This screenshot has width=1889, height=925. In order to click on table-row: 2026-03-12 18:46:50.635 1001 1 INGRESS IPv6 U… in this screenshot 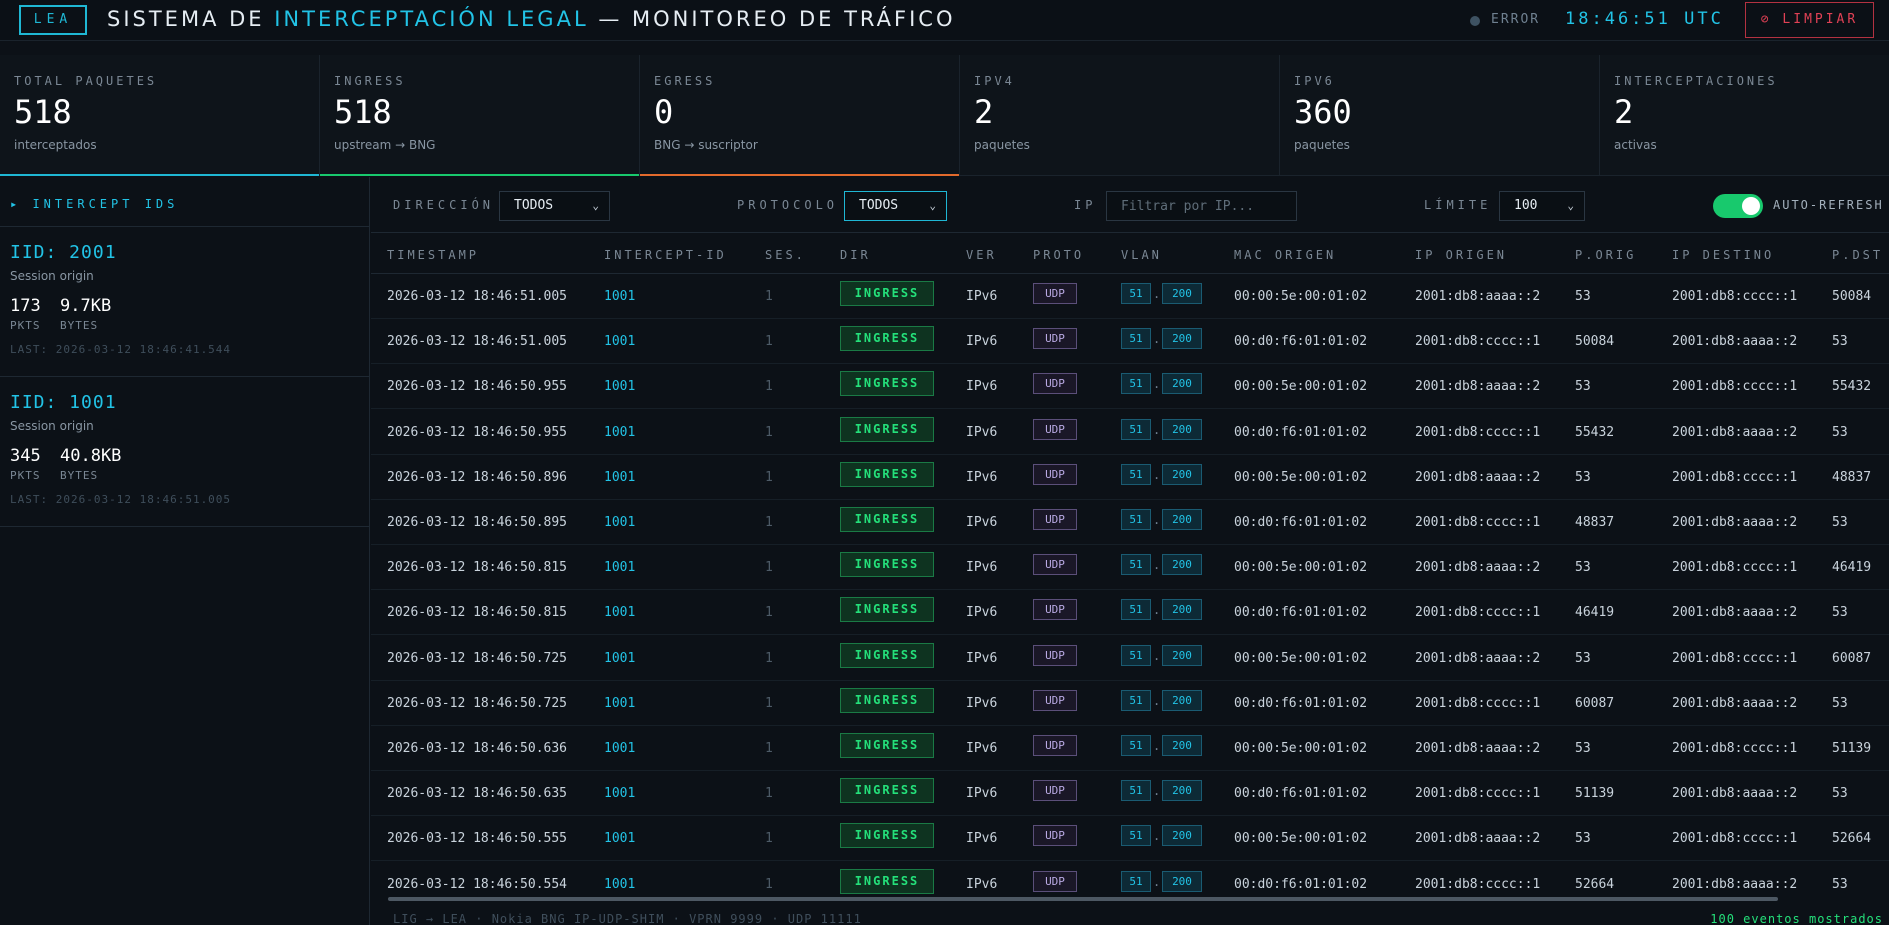, I will do `click(1130, 794)`.